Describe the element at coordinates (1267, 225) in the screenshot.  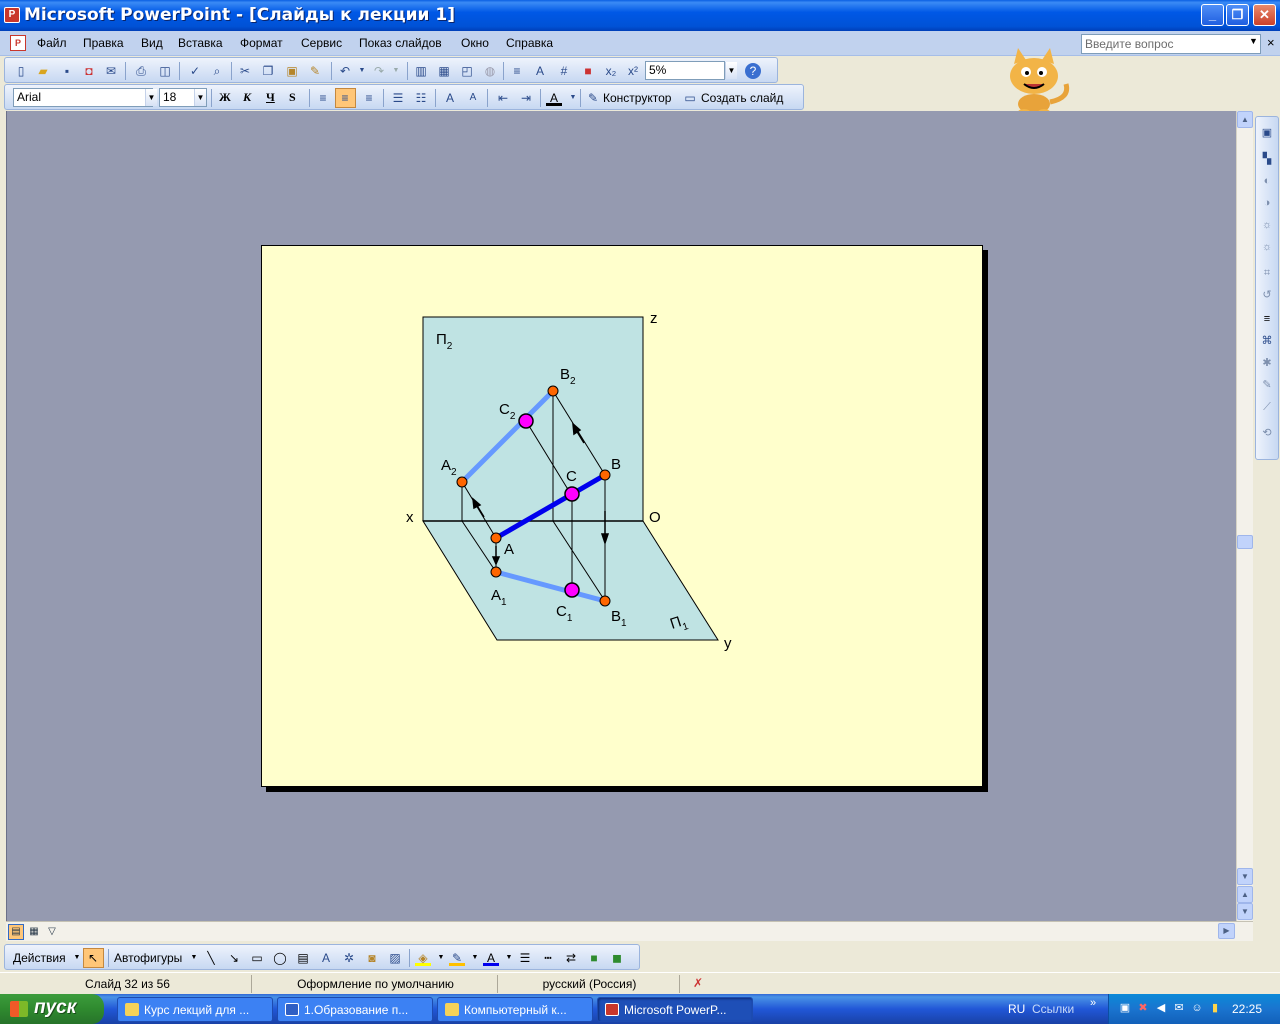
I see `more-brightness-icon: ☼` at that location.